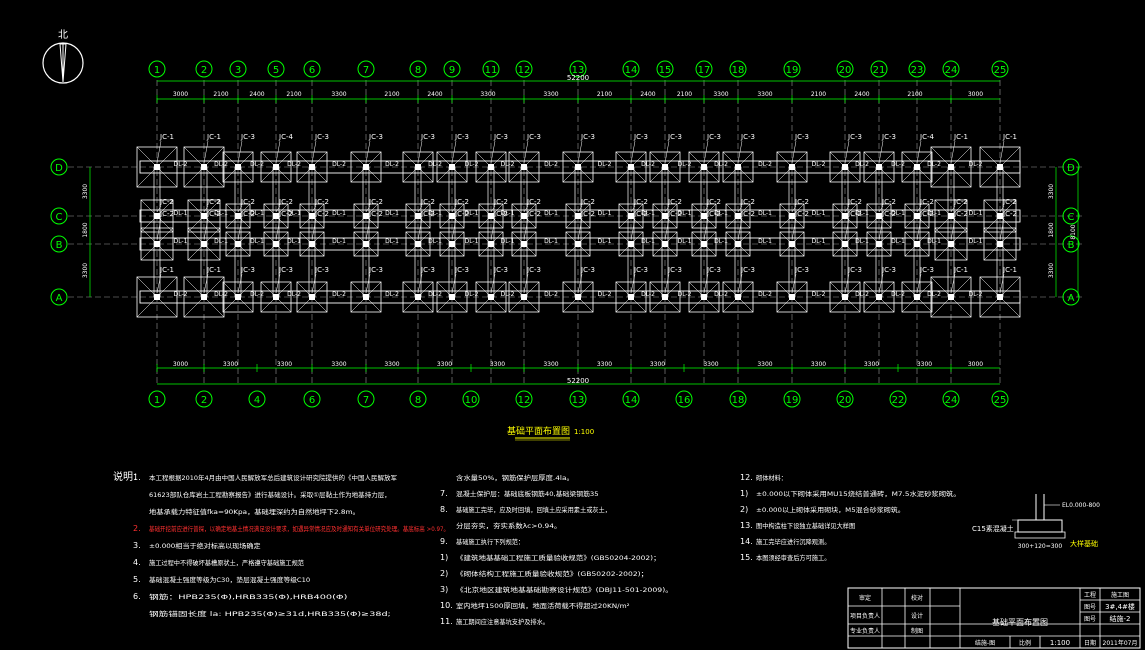 This screenshot has height=650, width=1145. Describe the element at coordinates (515, 477) in the screenshot. I see `note-text: 含水量50%，钢筋保护层厚度.4la。` at that location.